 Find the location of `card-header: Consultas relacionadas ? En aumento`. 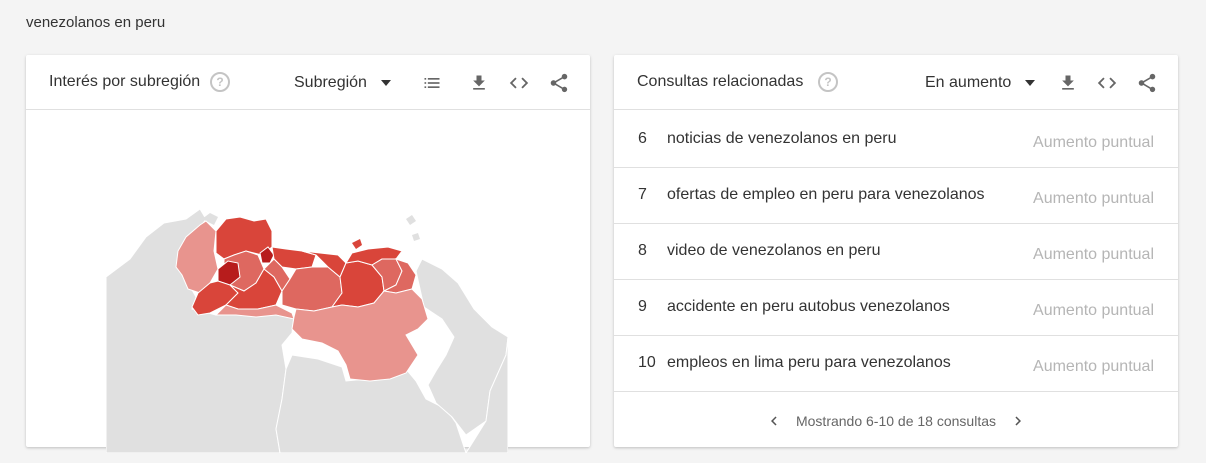

card-header: Consultas relacionadas ? En aumento is located at coordinates (896, 82).